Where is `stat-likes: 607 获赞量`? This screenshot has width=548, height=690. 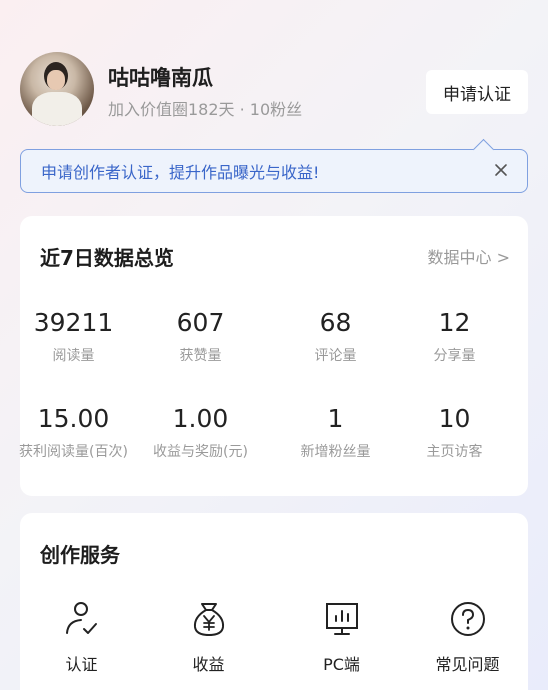
stat-likes: 607 获赞量 is located at coordinates (200, 336).